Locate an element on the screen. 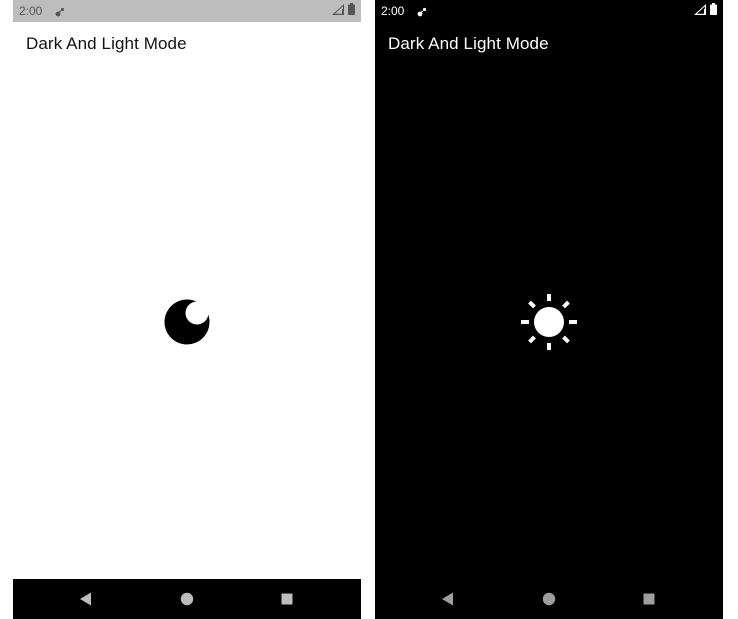 The image size is (738, 619). moon-icon is located at coordinates (187, 324).